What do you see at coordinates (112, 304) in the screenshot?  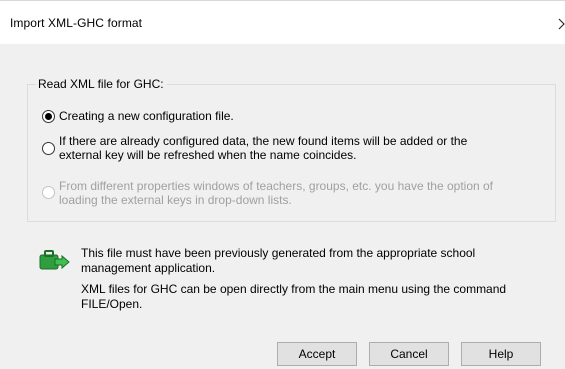 I see `info-text-line4: FILE/Open.` at bounding box center [112, 304].